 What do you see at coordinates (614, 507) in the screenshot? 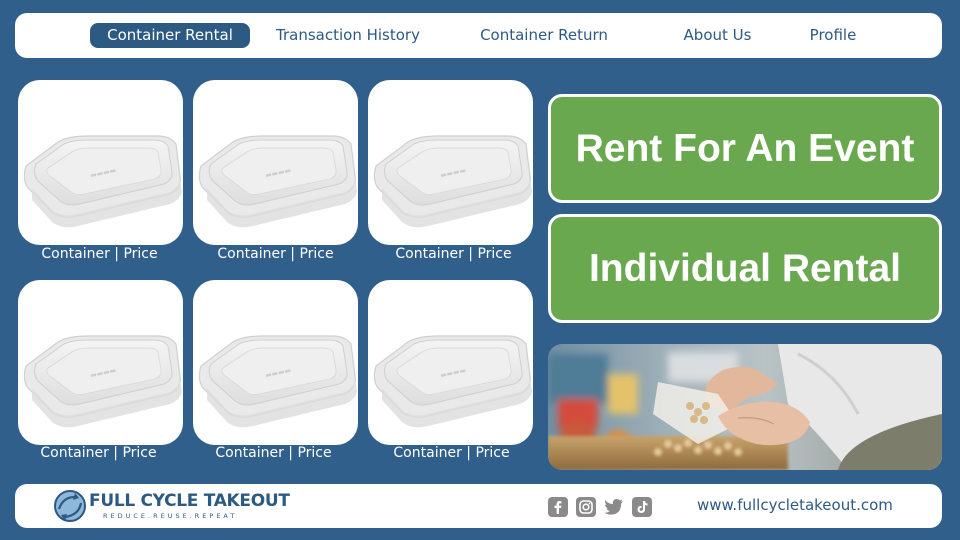
I see `twitter-icon` at bounding box center [614, 507].